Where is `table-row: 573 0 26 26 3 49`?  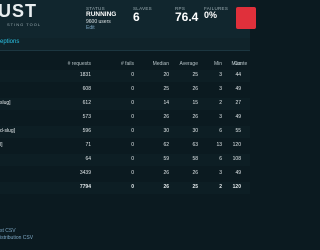 table-row: 573 0 26 26 3 49 is located at coordinates (125, 118).